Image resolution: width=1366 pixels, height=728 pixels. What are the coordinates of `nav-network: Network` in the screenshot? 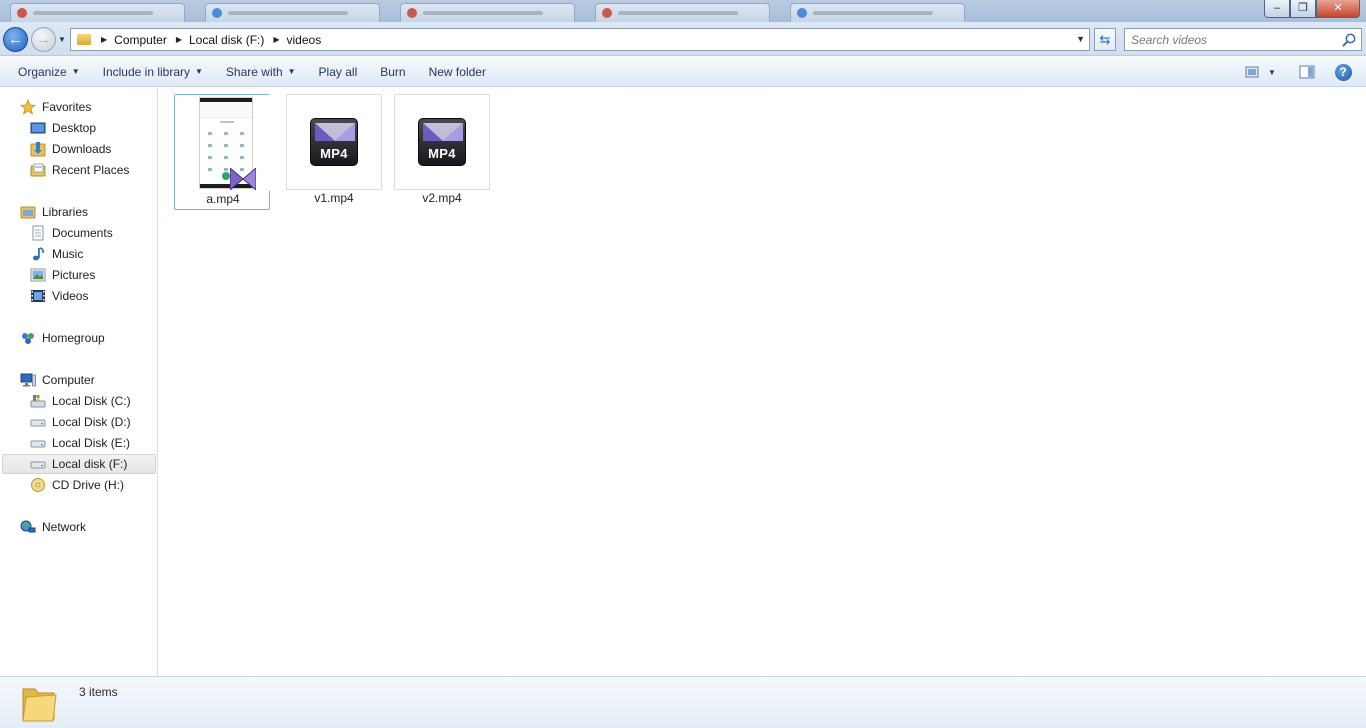 It's located at (53, 527).